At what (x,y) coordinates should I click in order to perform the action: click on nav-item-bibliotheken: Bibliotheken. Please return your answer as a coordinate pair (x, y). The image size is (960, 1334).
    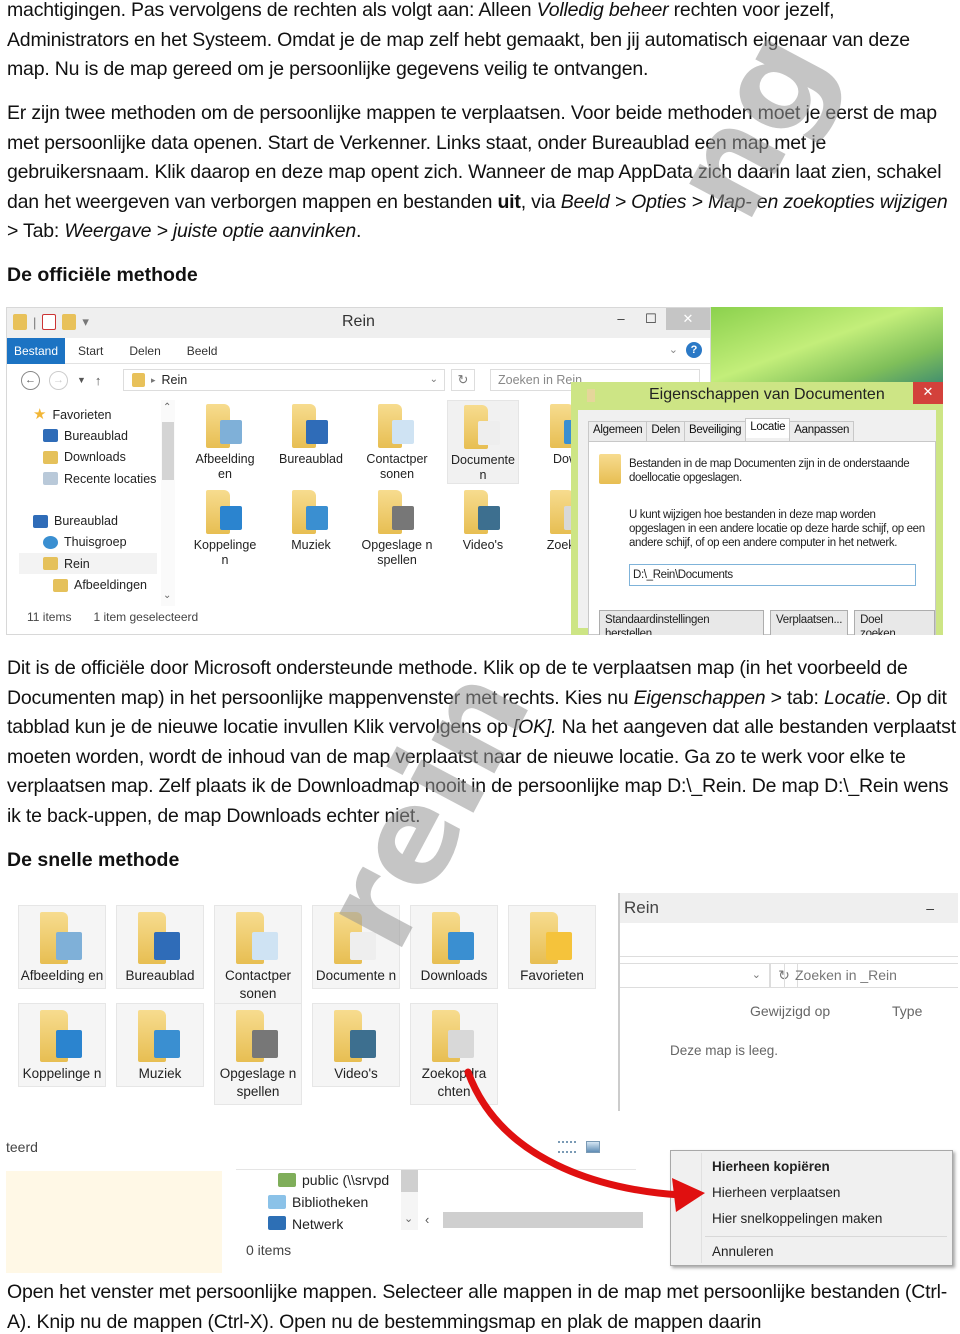
    Looking at the image, I should click on (318, 1202).